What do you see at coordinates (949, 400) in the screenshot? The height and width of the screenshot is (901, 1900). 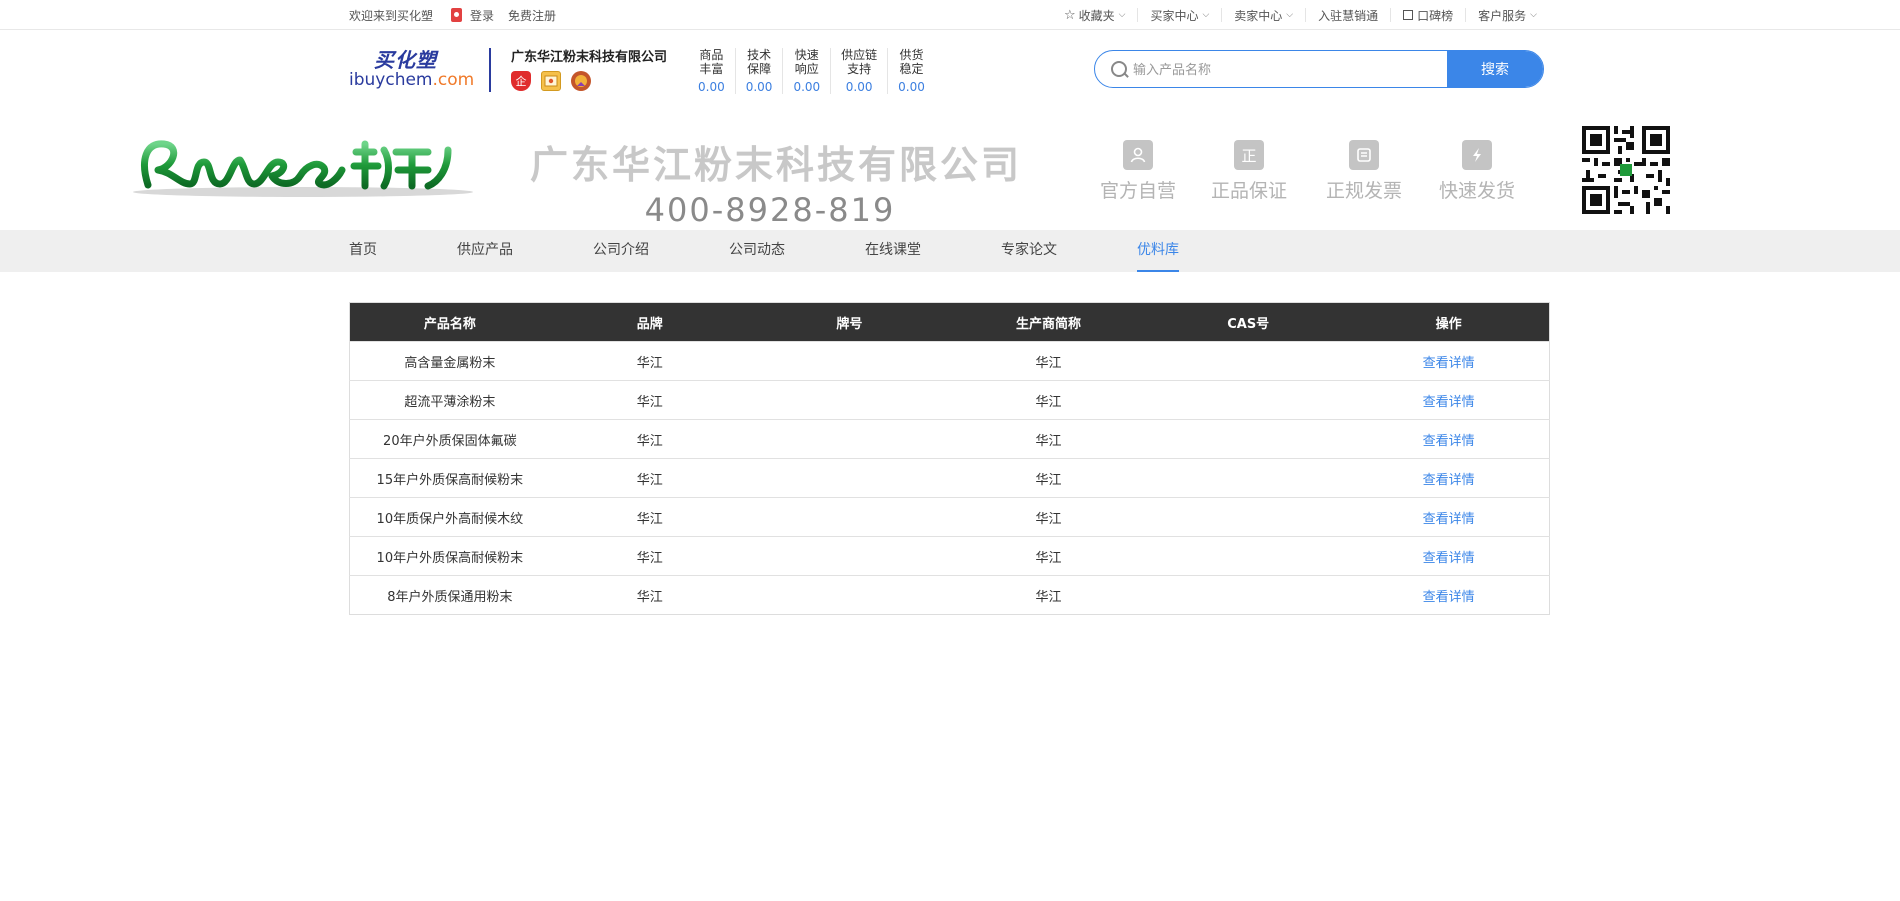 I see `table-row: 超流平薄涂粉末 华江 华江 查看详情` at bounding box center [949, 400].